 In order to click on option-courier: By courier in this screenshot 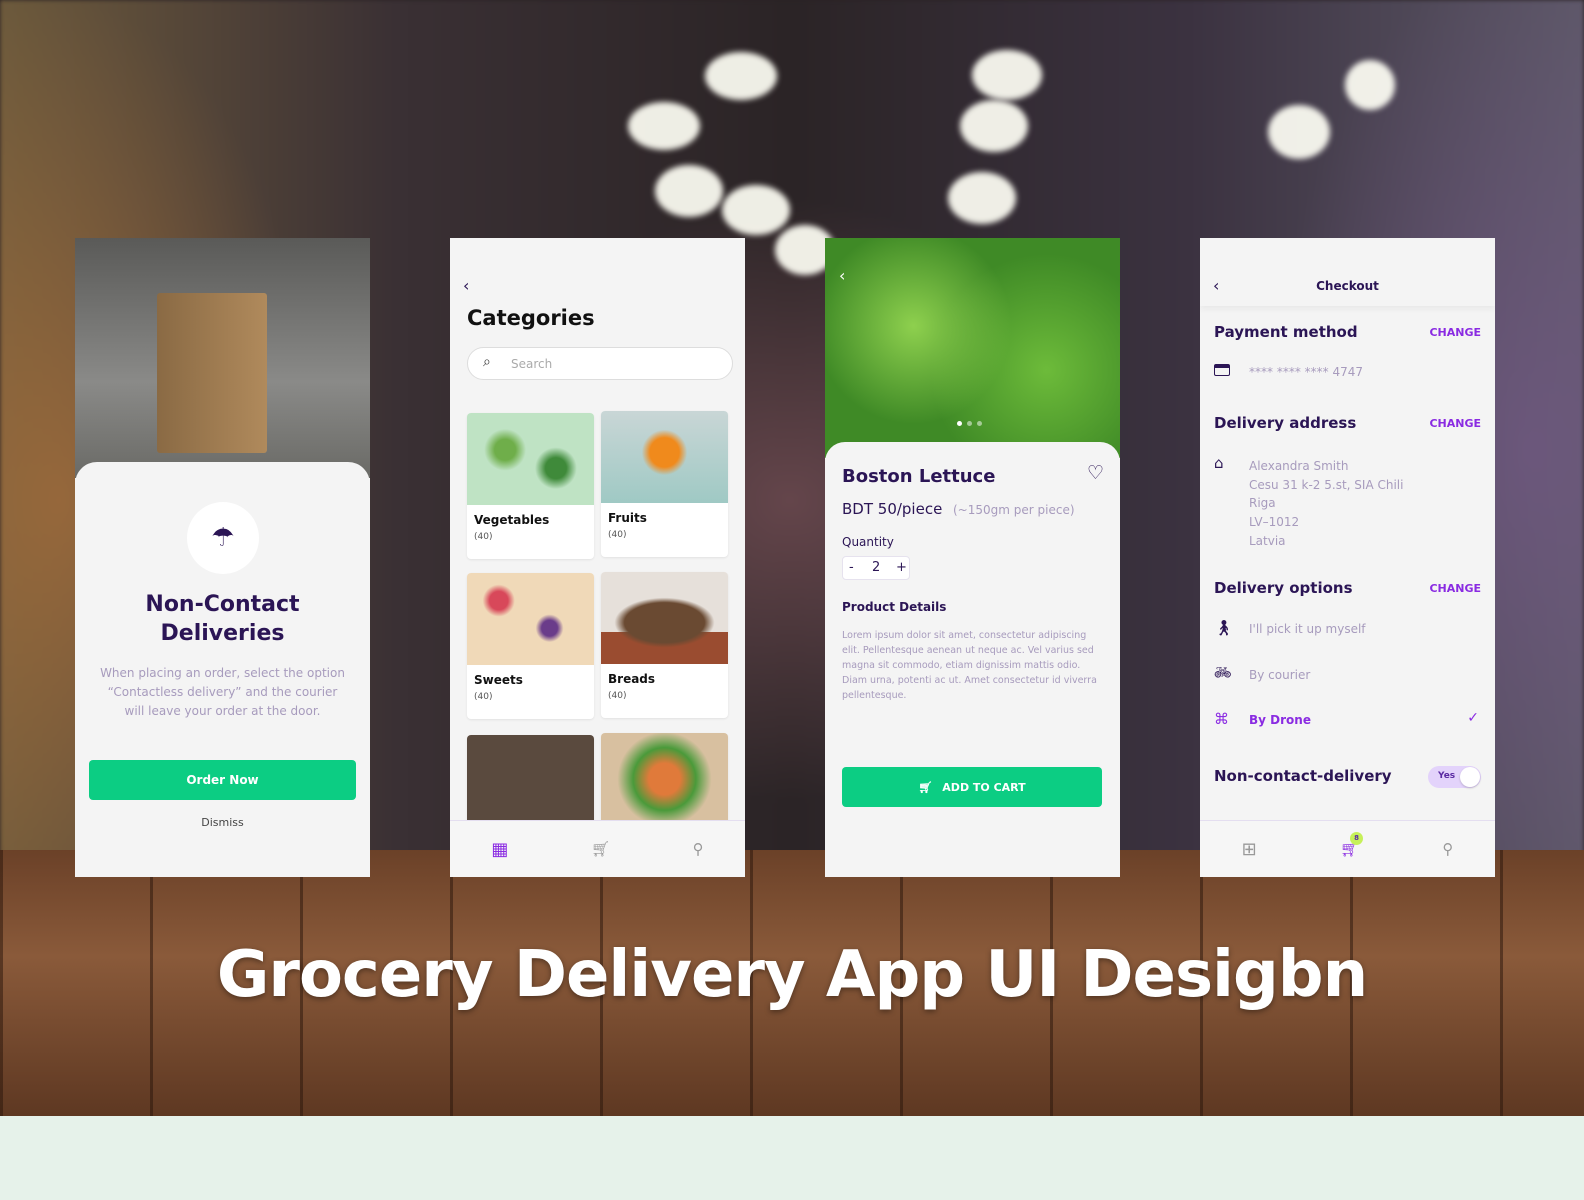, I will do `click(1279, 675)`.